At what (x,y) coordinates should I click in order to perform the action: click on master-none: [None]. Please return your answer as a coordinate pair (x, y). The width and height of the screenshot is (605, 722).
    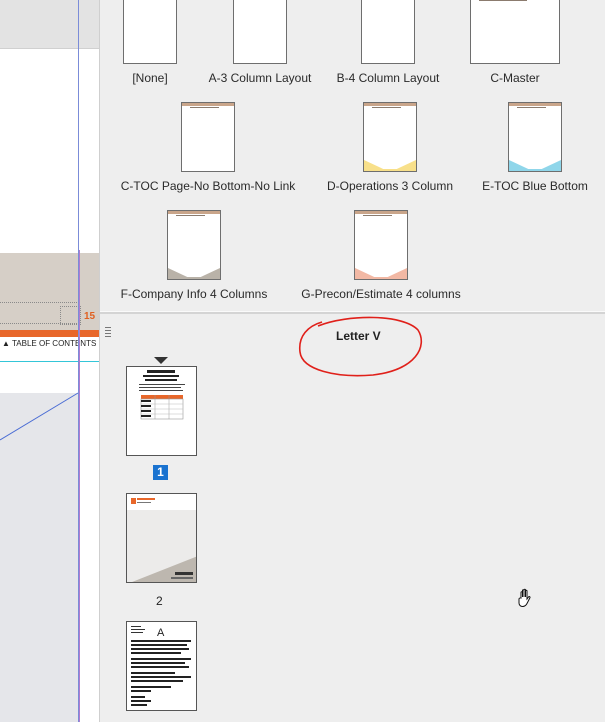
    Looking at the image, I should click on (150, 42).